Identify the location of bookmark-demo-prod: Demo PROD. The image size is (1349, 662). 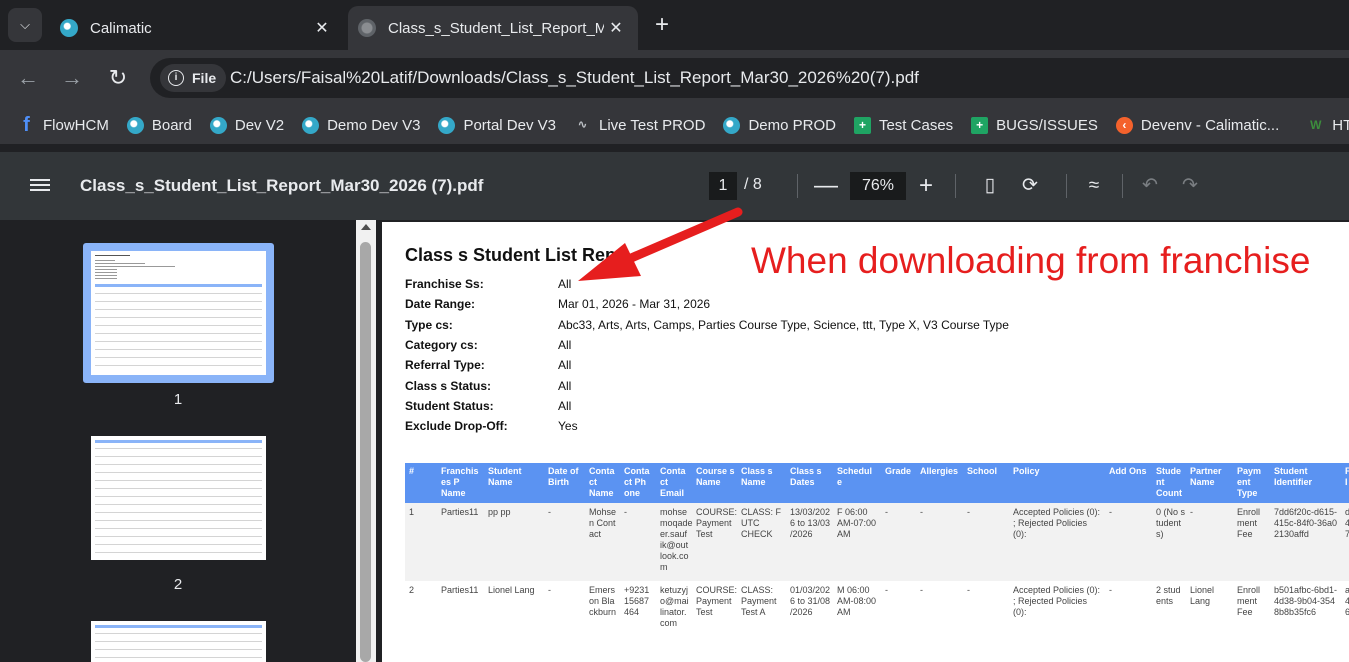
(779, 125).